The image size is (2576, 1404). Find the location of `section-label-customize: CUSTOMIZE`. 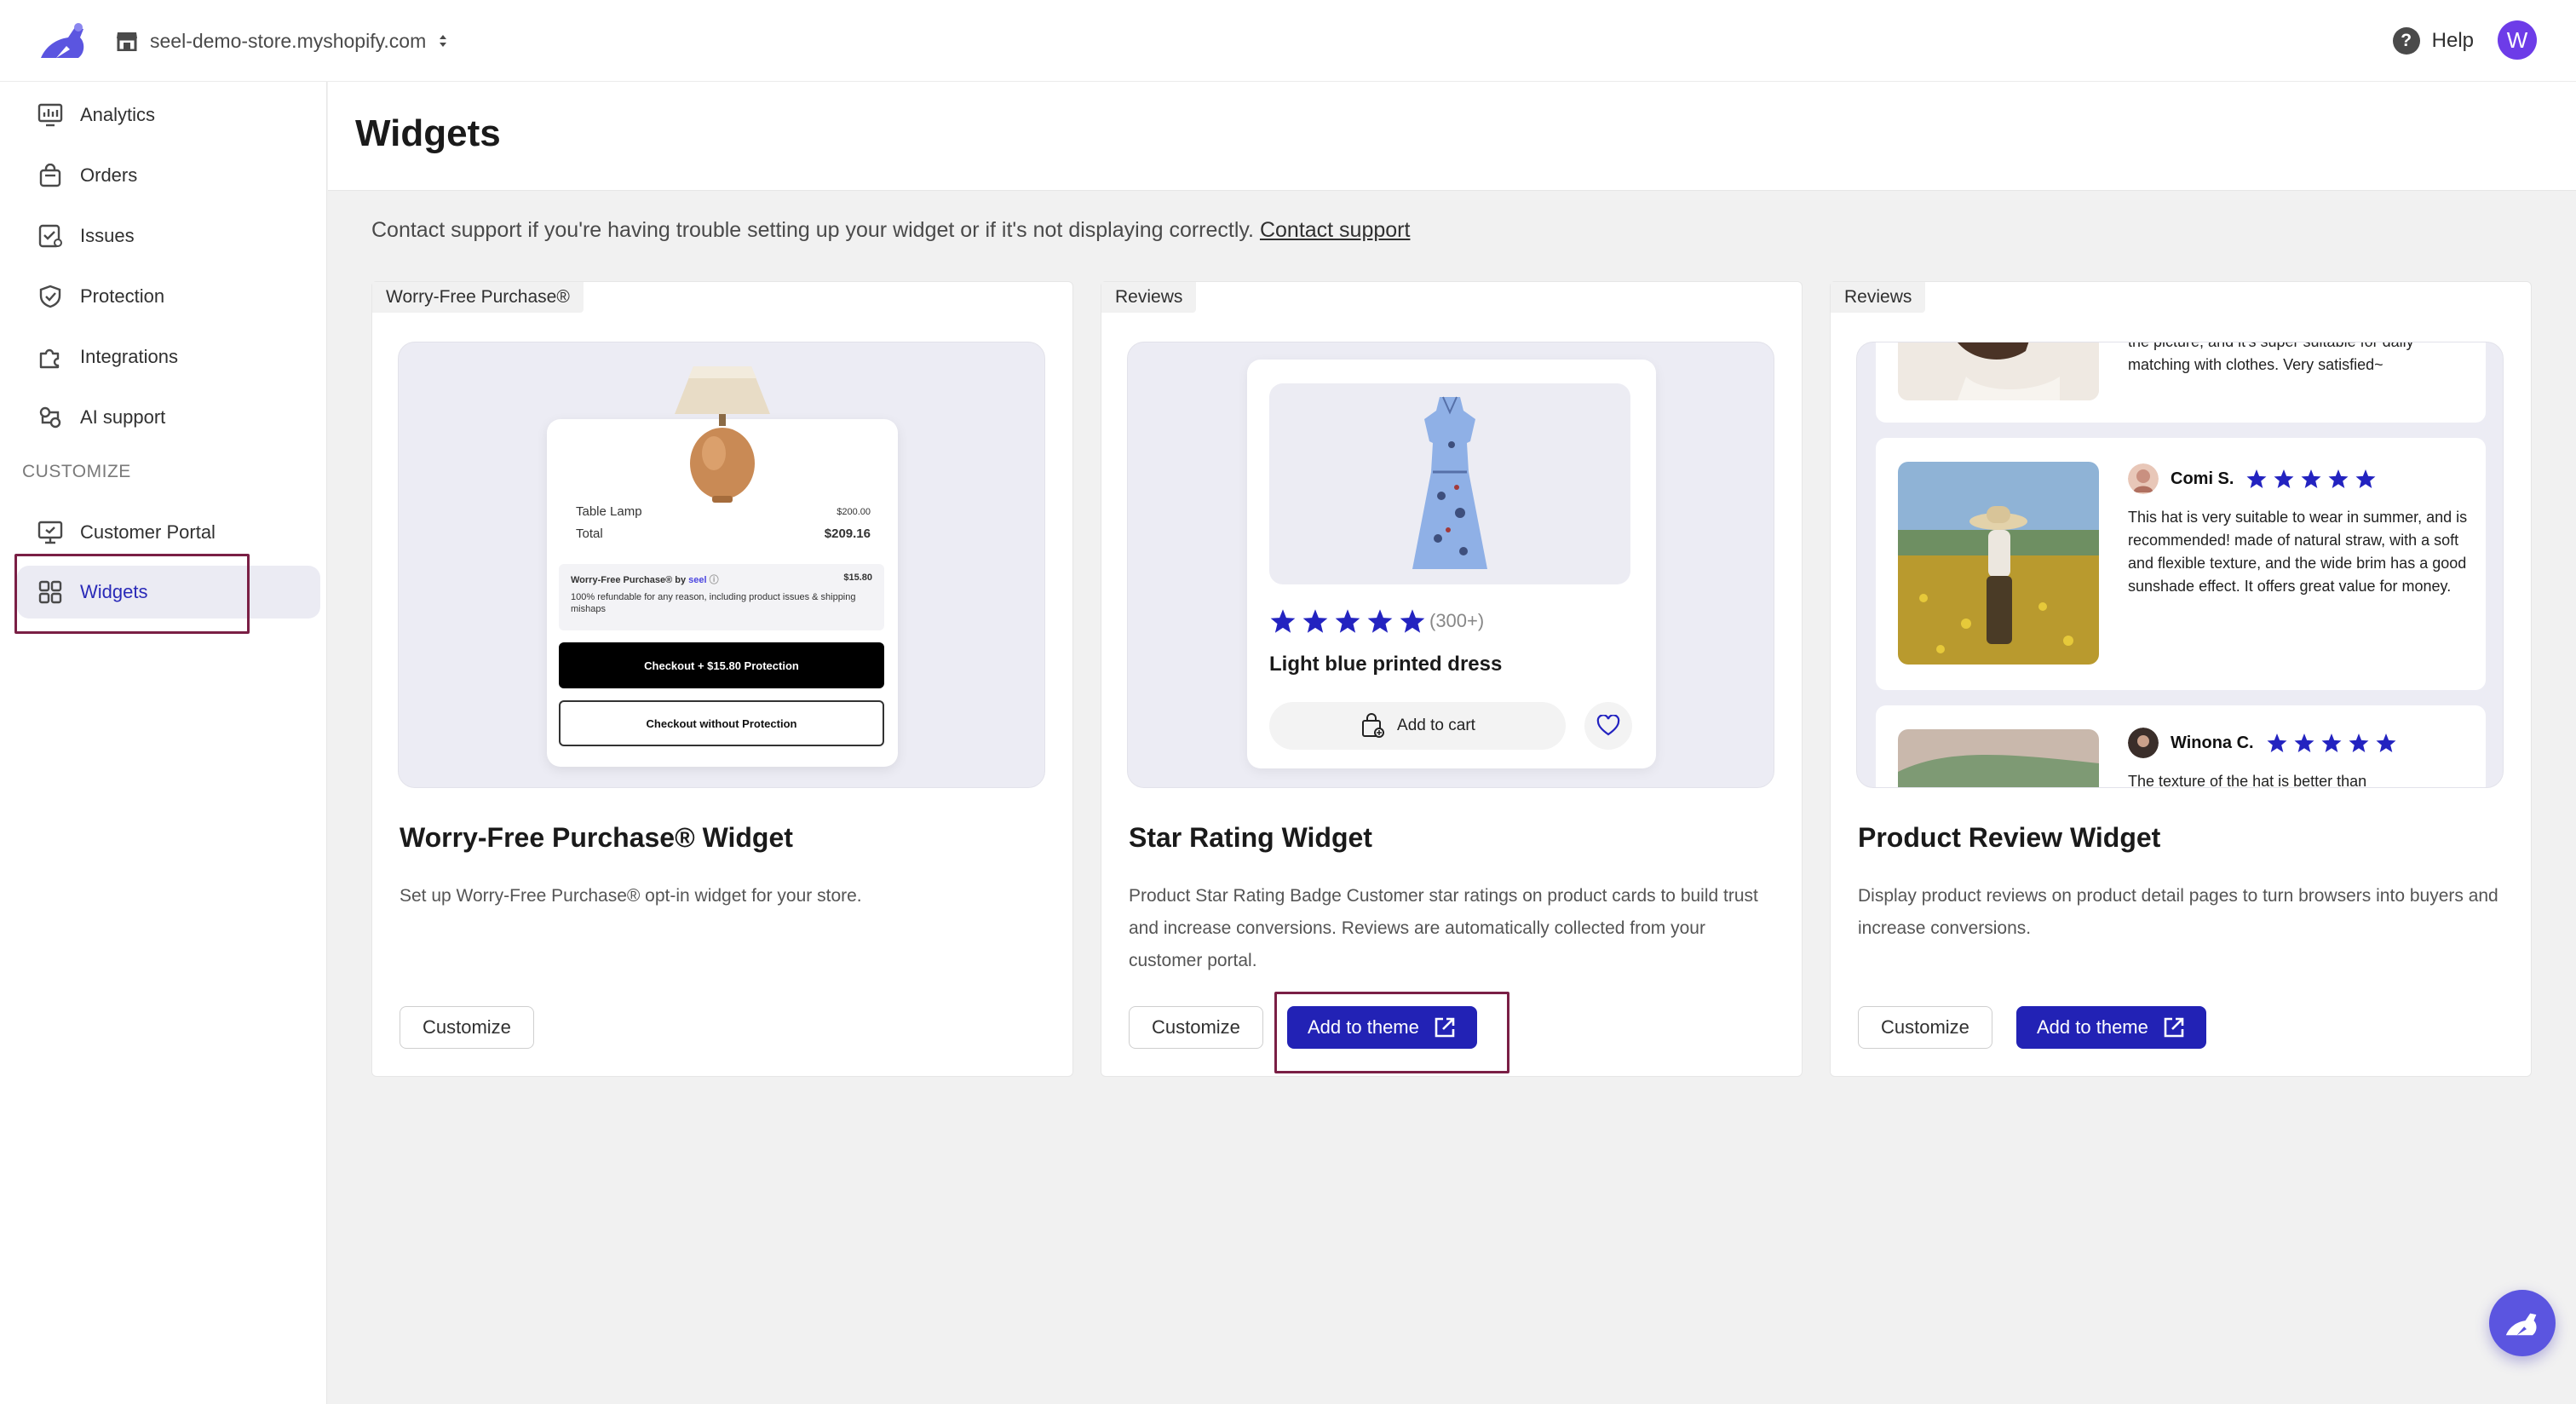

section-label-customize: CUSTOMIZE is located at coordinates (77, 471).